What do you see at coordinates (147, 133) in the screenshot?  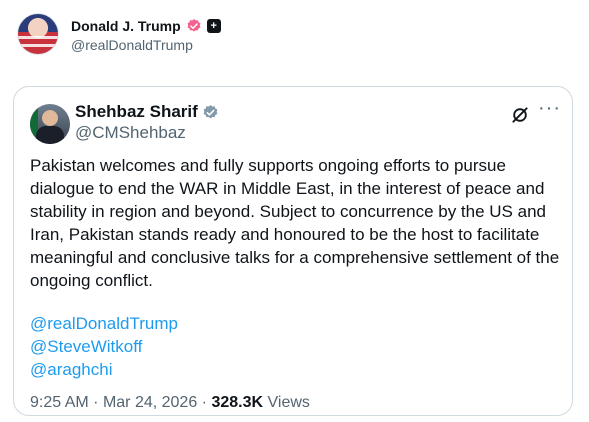 I see `quoted-author-handle: @CMShehbaz` at bounding box center [147, 133].